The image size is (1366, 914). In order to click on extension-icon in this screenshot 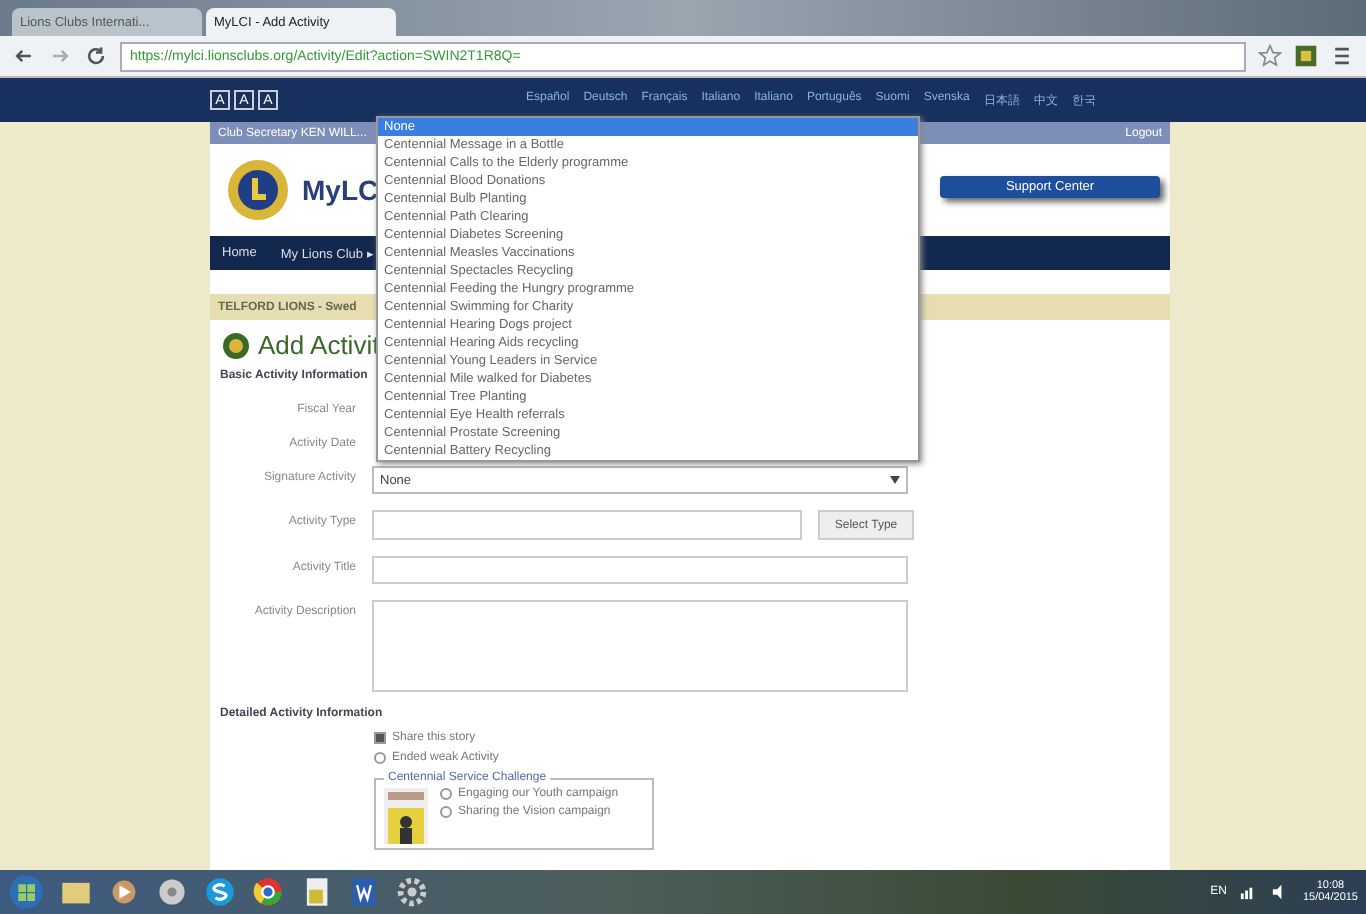, I will do `click(1306, 56)`.